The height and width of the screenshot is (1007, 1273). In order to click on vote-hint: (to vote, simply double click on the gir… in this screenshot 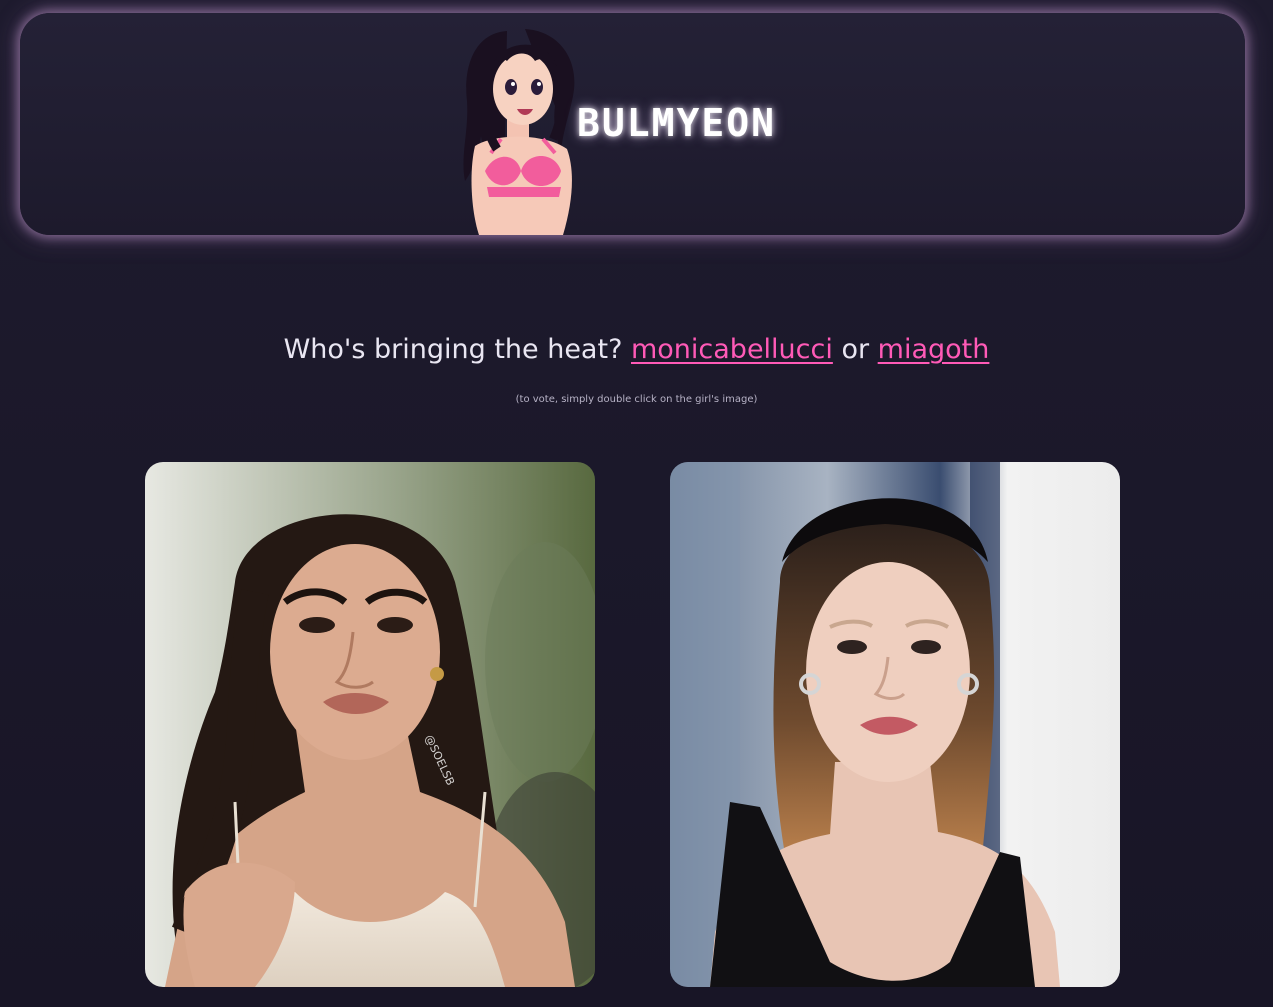, I will do `click(636, 399)`.